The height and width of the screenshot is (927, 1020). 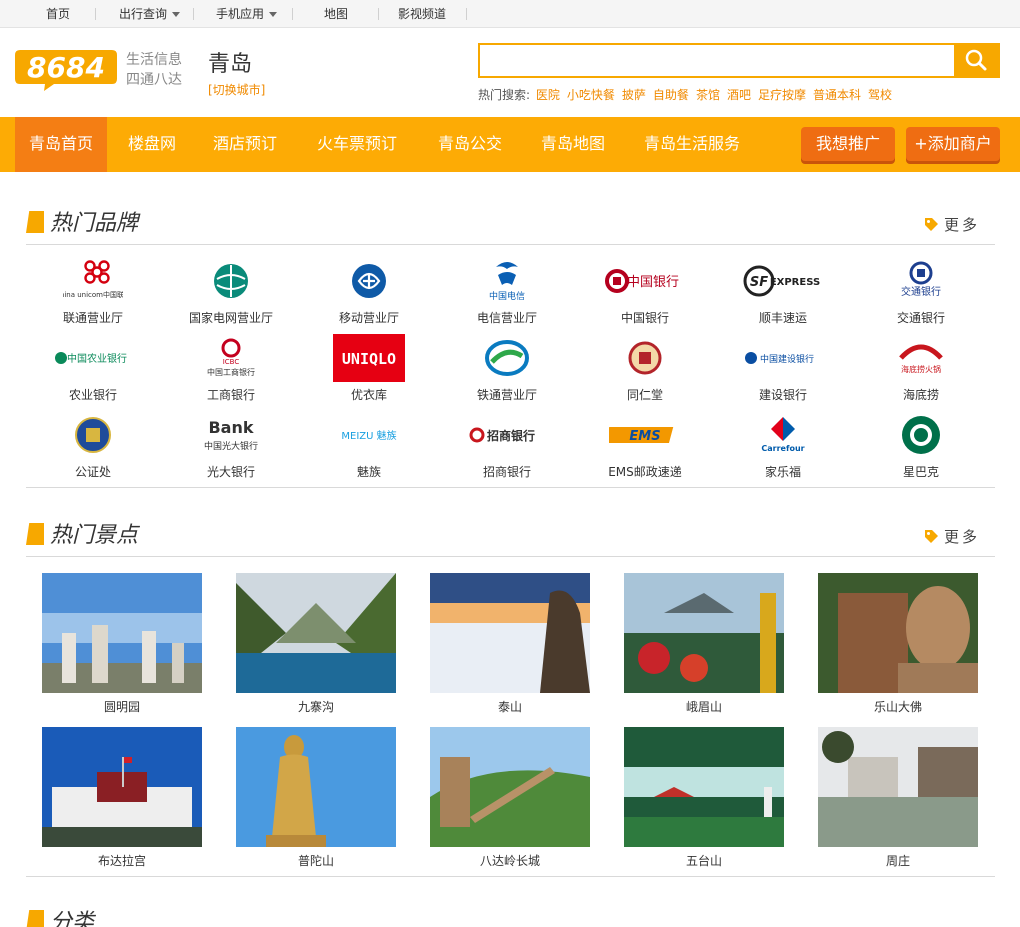 I want to click on hot-search: 热门搜索: 医院 小吃快餐 披萨 自助餐 茶馆 酒吧 足疗按摩 普通本科 驾校, so click(x=688, y=94).